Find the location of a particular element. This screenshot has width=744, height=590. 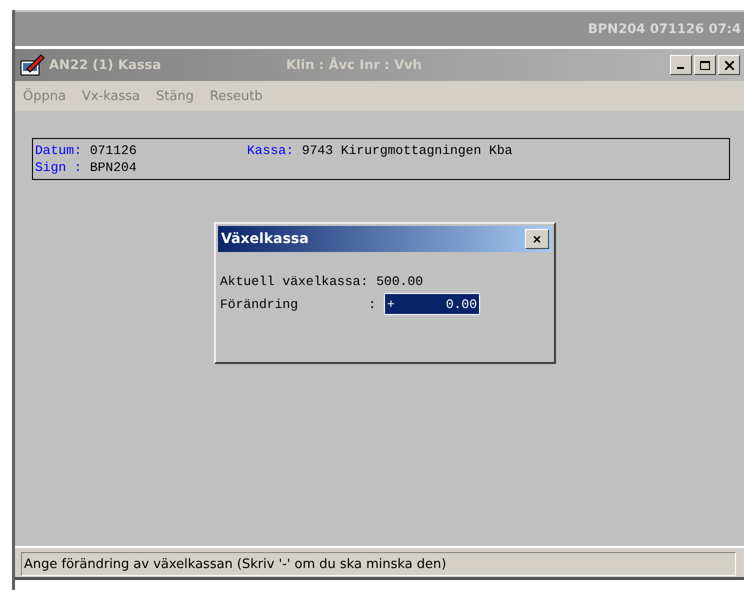

field-label: Kassa: is located at coordinates (270, 150).